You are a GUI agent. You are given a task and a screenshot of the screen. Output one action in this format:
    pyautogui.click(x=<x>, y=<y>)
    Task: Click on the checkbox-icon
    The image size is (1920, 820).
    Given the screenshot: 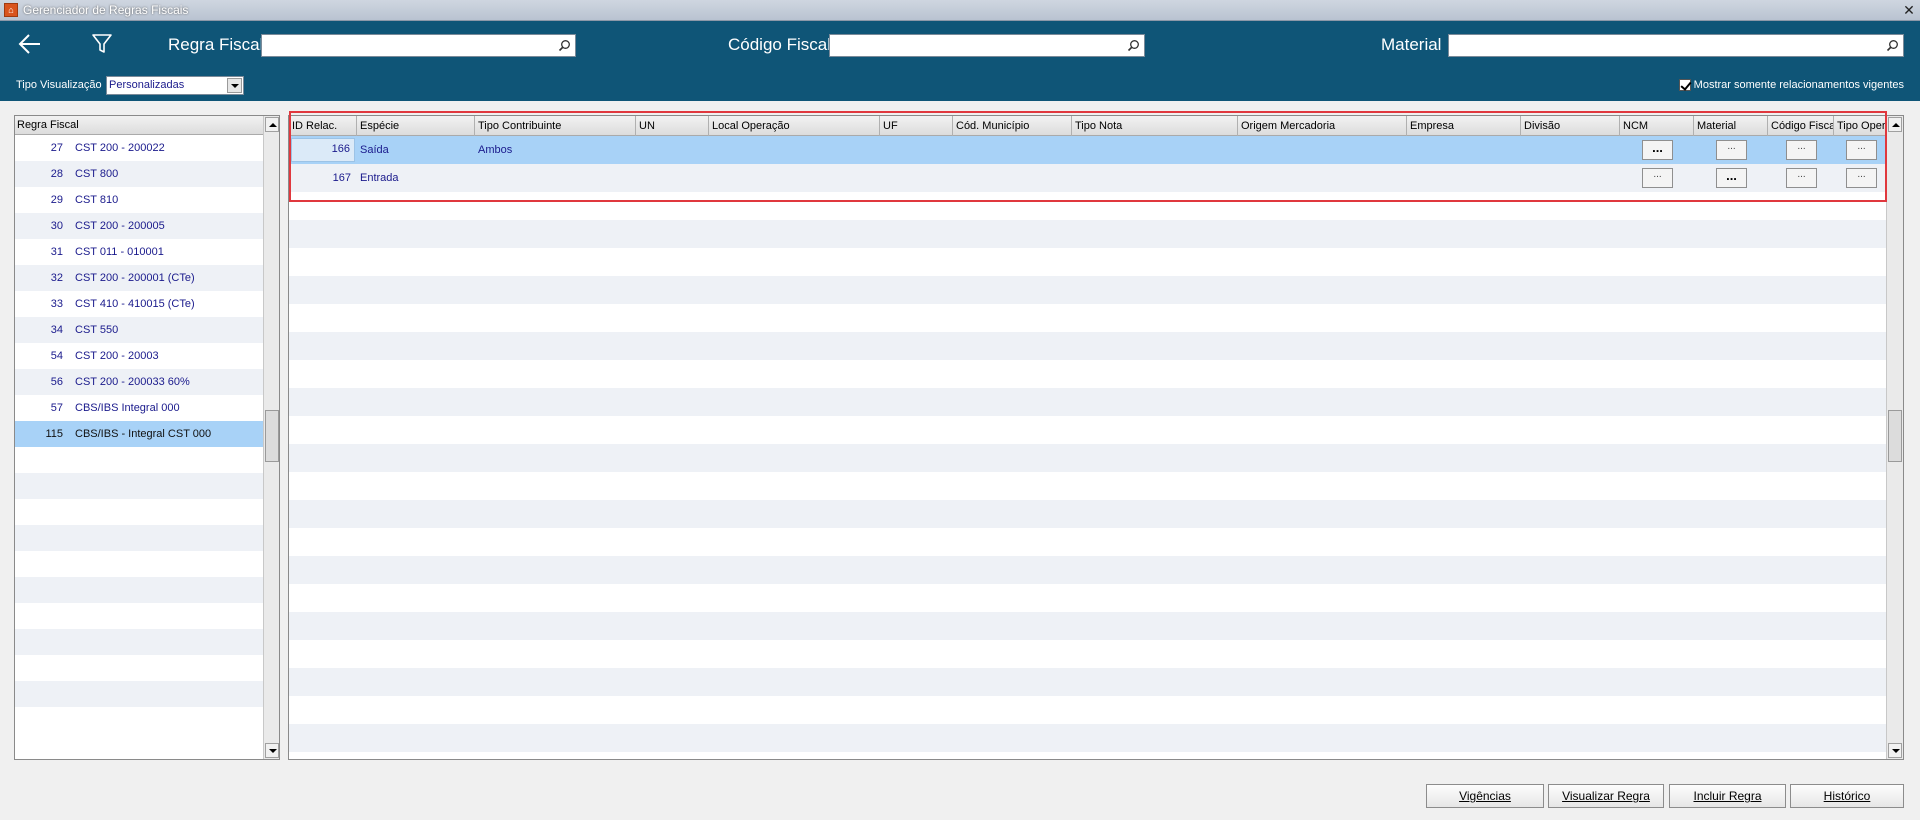 What is the action you would take?
    pyautogui.click(x=1684, y=85)
    